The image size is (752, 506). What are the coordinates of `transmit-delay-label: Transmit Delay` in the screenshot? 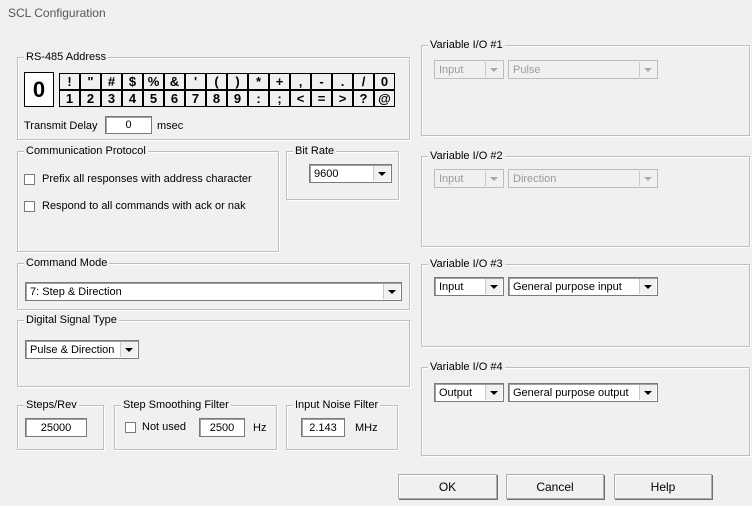 It's located at (61, 126).